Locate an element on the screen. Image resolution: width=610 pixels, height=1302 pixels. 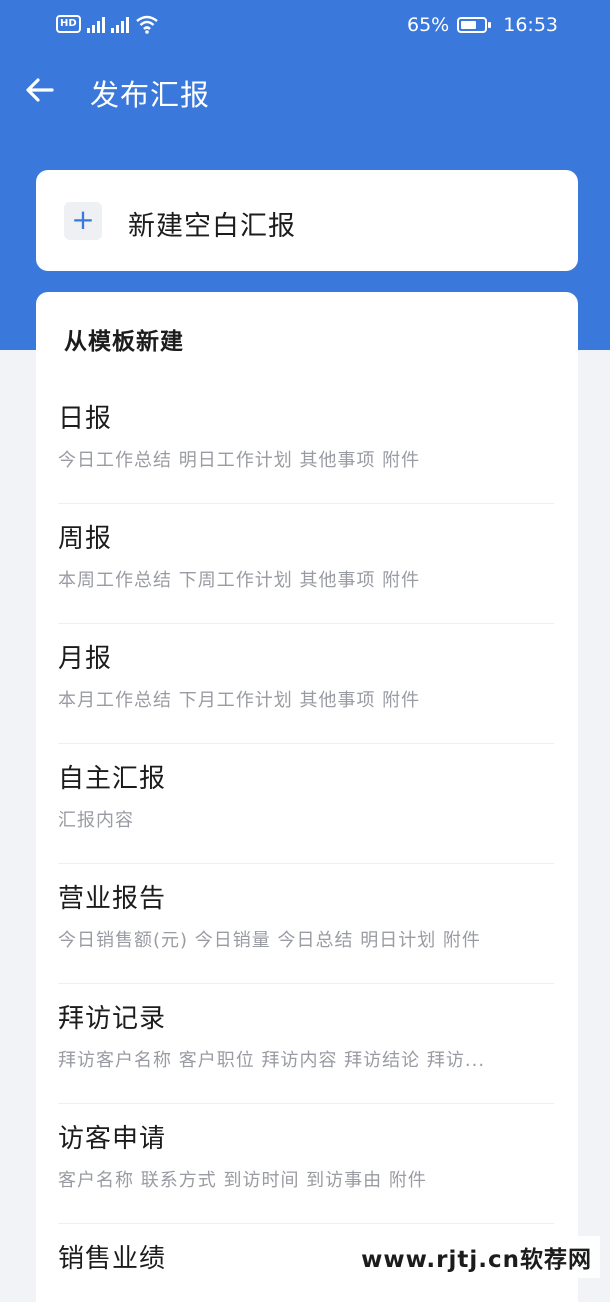
template-item-monthly: 月报 本月工作总结 下月工作计划 其他事项 附件 is located at coordinates (306, 684).